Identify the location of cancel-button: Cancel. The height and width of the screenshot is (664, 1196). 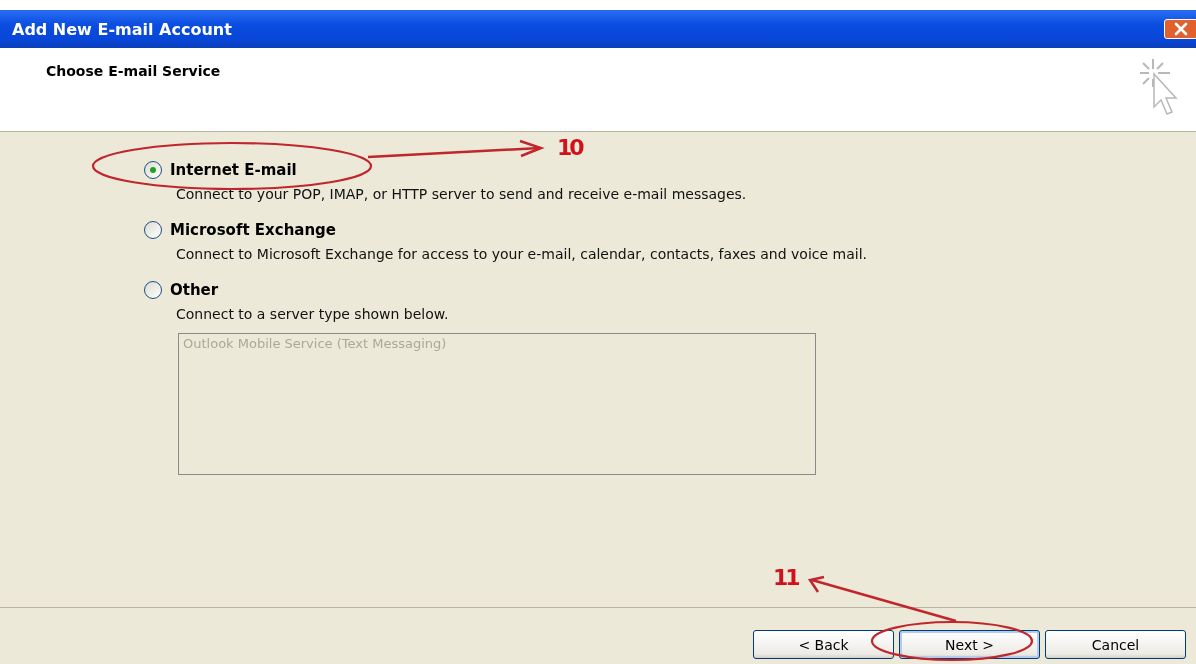
(1115, 644).